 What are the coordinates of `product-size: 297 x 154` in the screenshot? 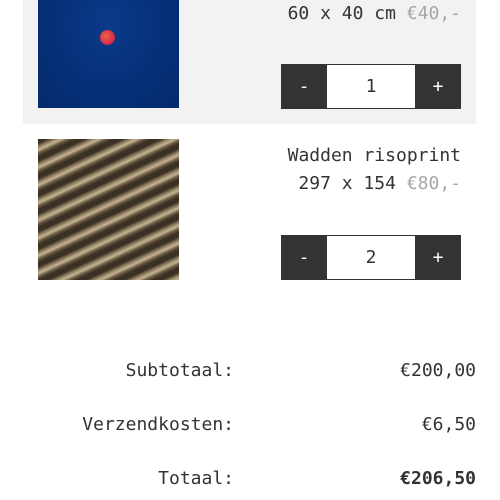 It's located at (347, 183).